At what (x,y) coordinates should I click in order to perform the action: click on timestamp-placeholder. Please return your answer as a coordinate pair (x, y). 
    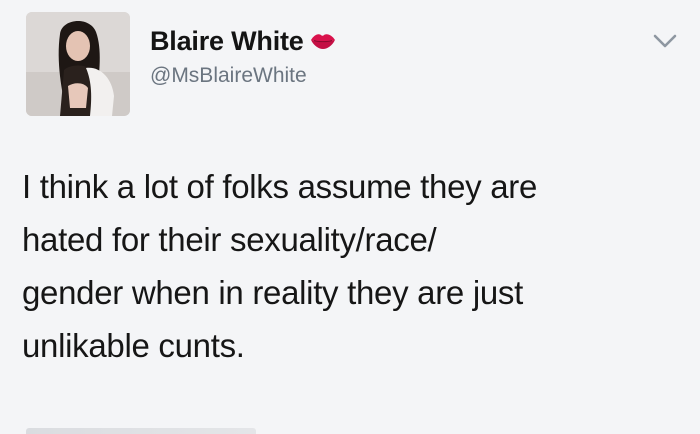
    Looking at the image, I should click on (141, 431).